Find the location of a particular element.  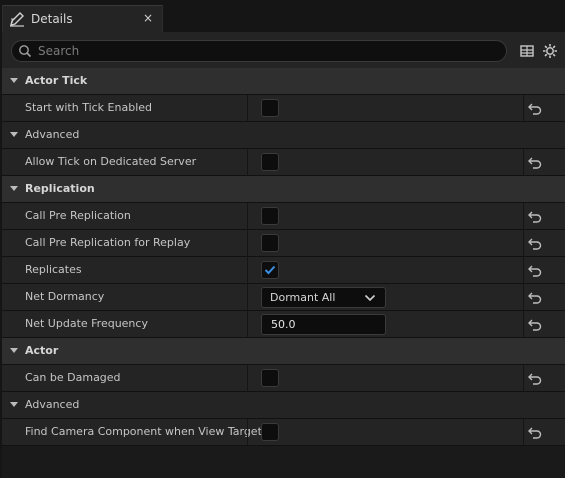

category-title: Actor Tick is located at coordinates (56, 80).